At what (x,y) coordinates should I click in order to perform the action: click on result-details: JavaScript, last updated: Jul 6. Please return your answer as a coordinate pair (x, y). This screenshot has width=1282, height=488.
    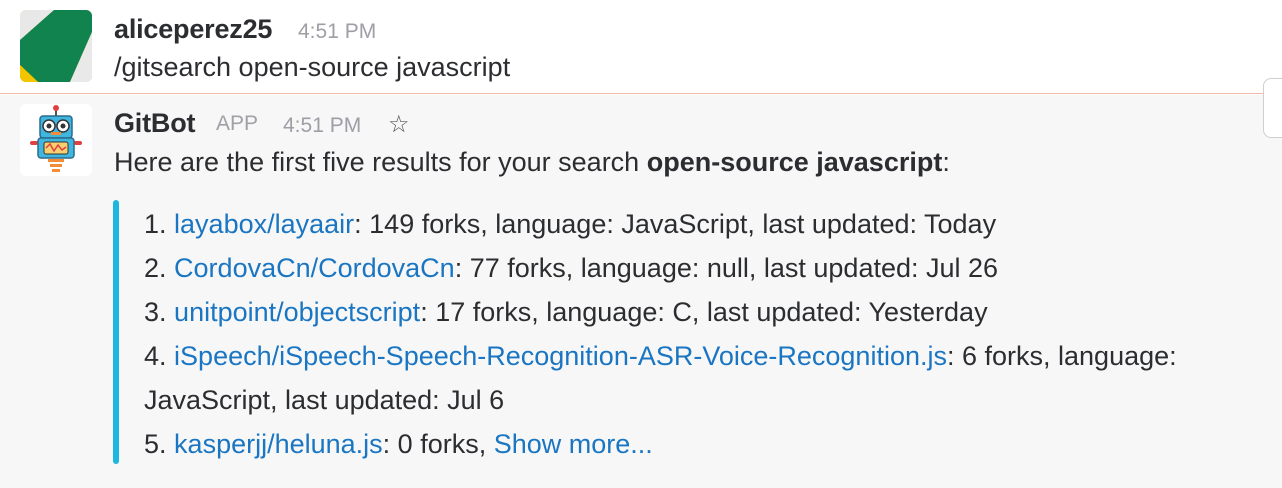
    Looking at the image, I should click on (324, 400).